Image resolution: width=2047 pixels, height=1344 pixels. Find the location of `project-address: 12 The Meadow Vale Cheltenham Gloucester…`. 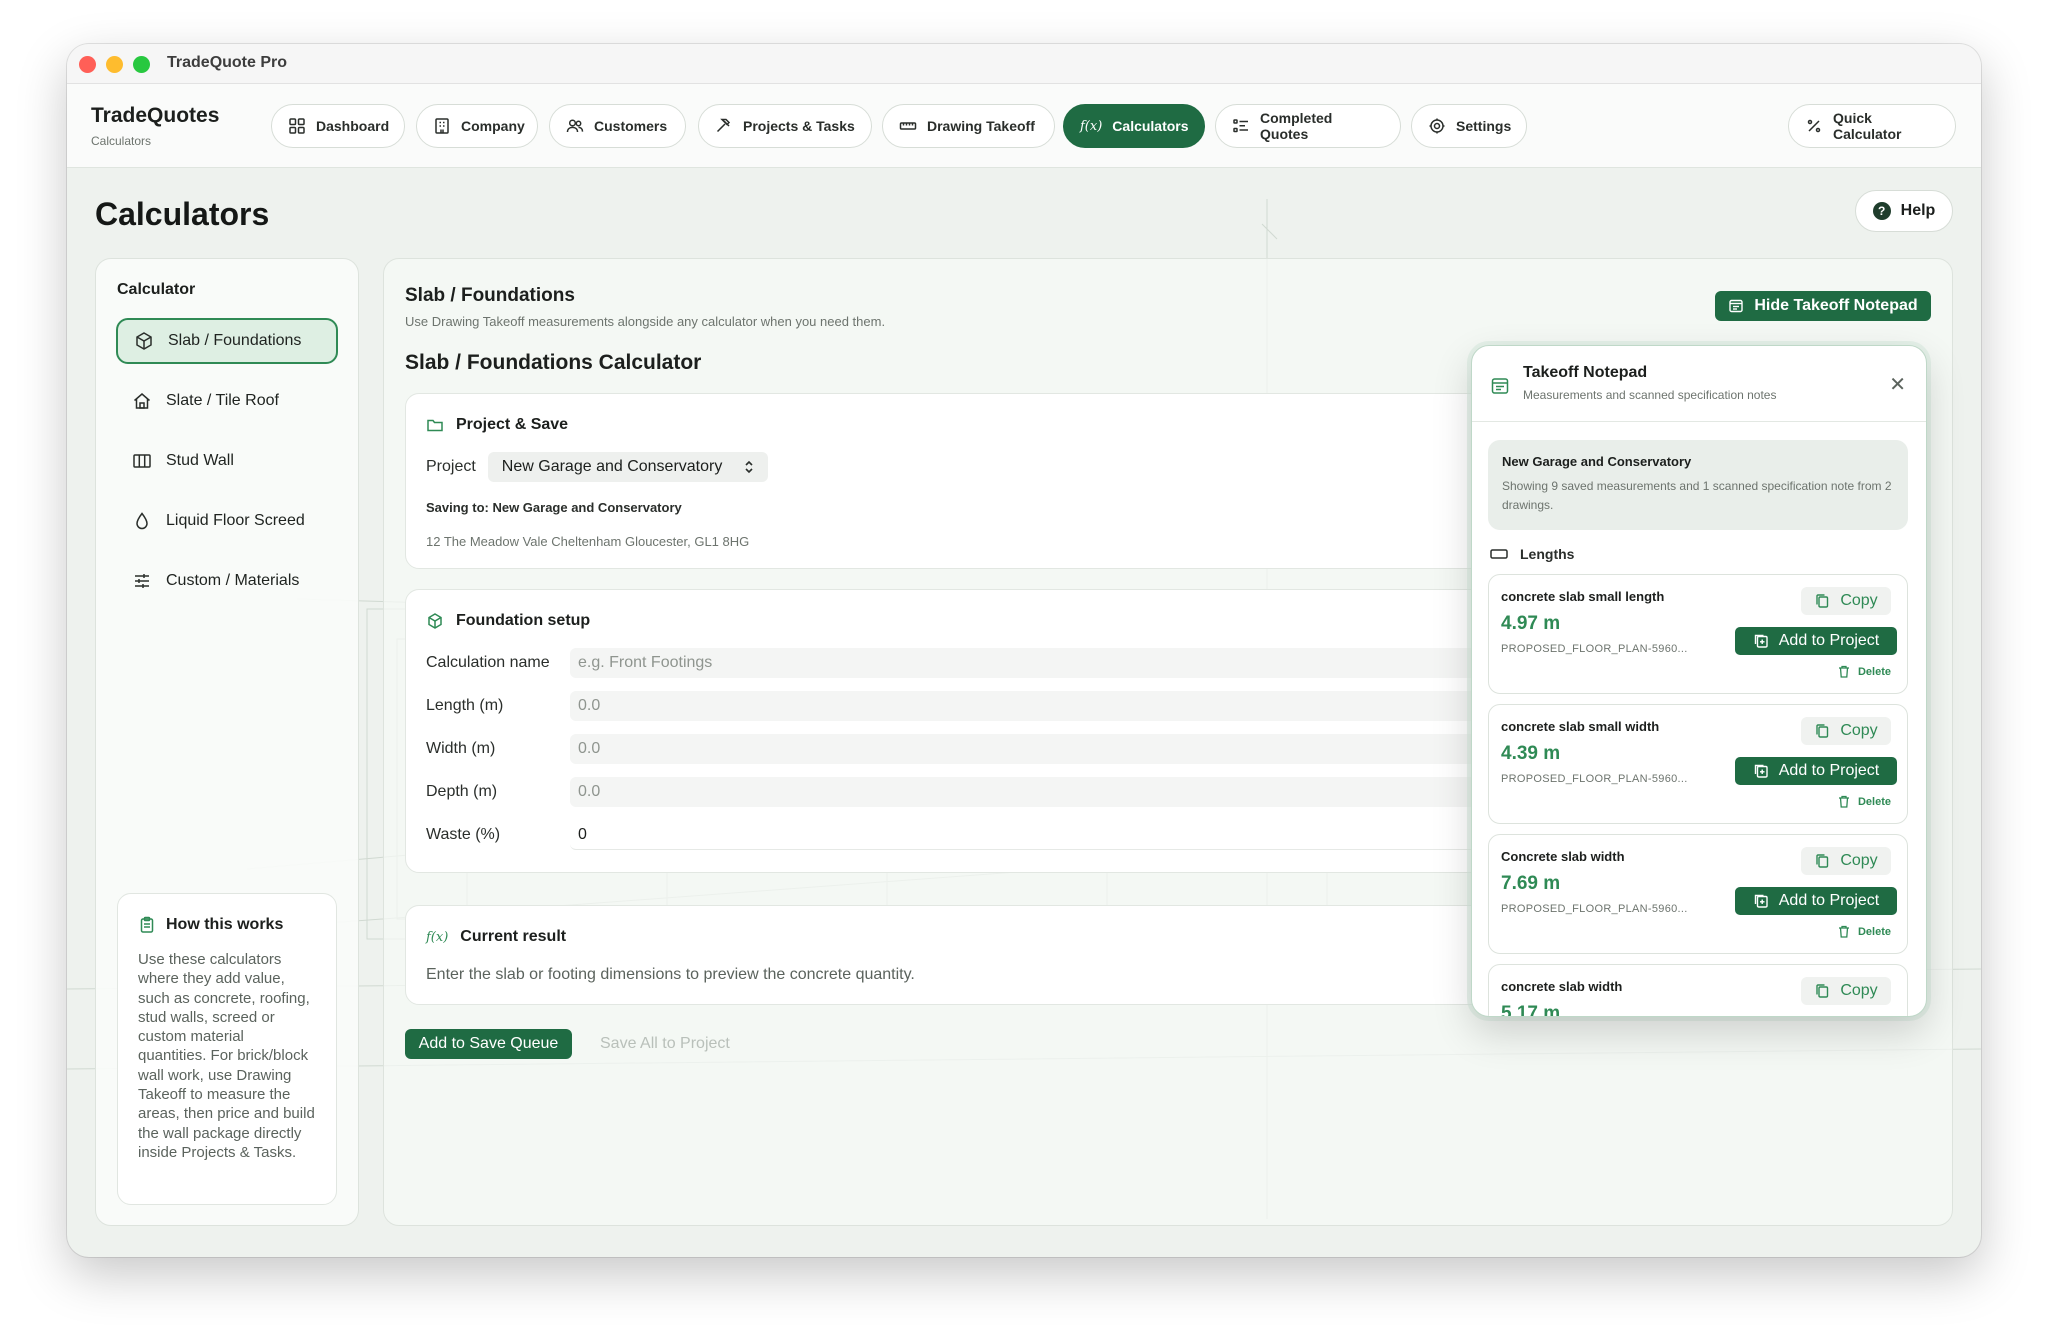

project-address: 12 The Meadow Vale Cheltenham Gloucester… is located at coordinates (588, 541).